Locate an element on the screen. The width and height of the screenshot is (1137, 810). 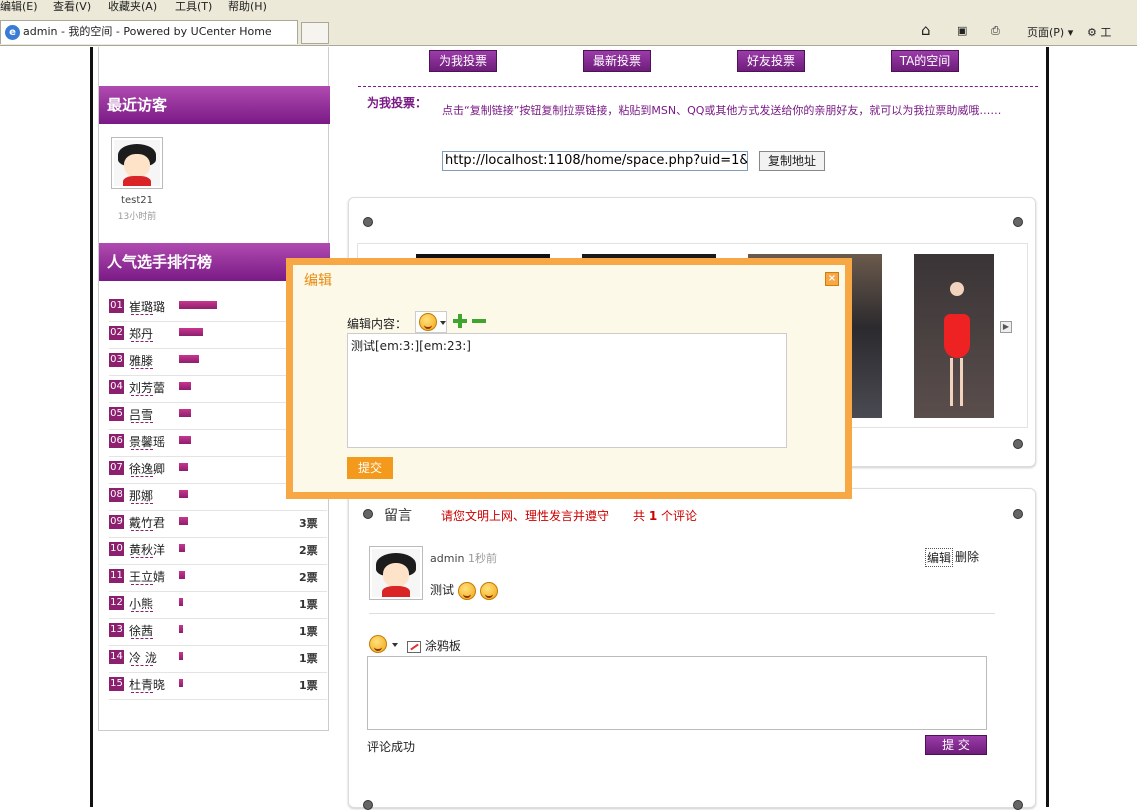
page-menu: 页面(P) ▾ is located at coordinates (1050, 32).